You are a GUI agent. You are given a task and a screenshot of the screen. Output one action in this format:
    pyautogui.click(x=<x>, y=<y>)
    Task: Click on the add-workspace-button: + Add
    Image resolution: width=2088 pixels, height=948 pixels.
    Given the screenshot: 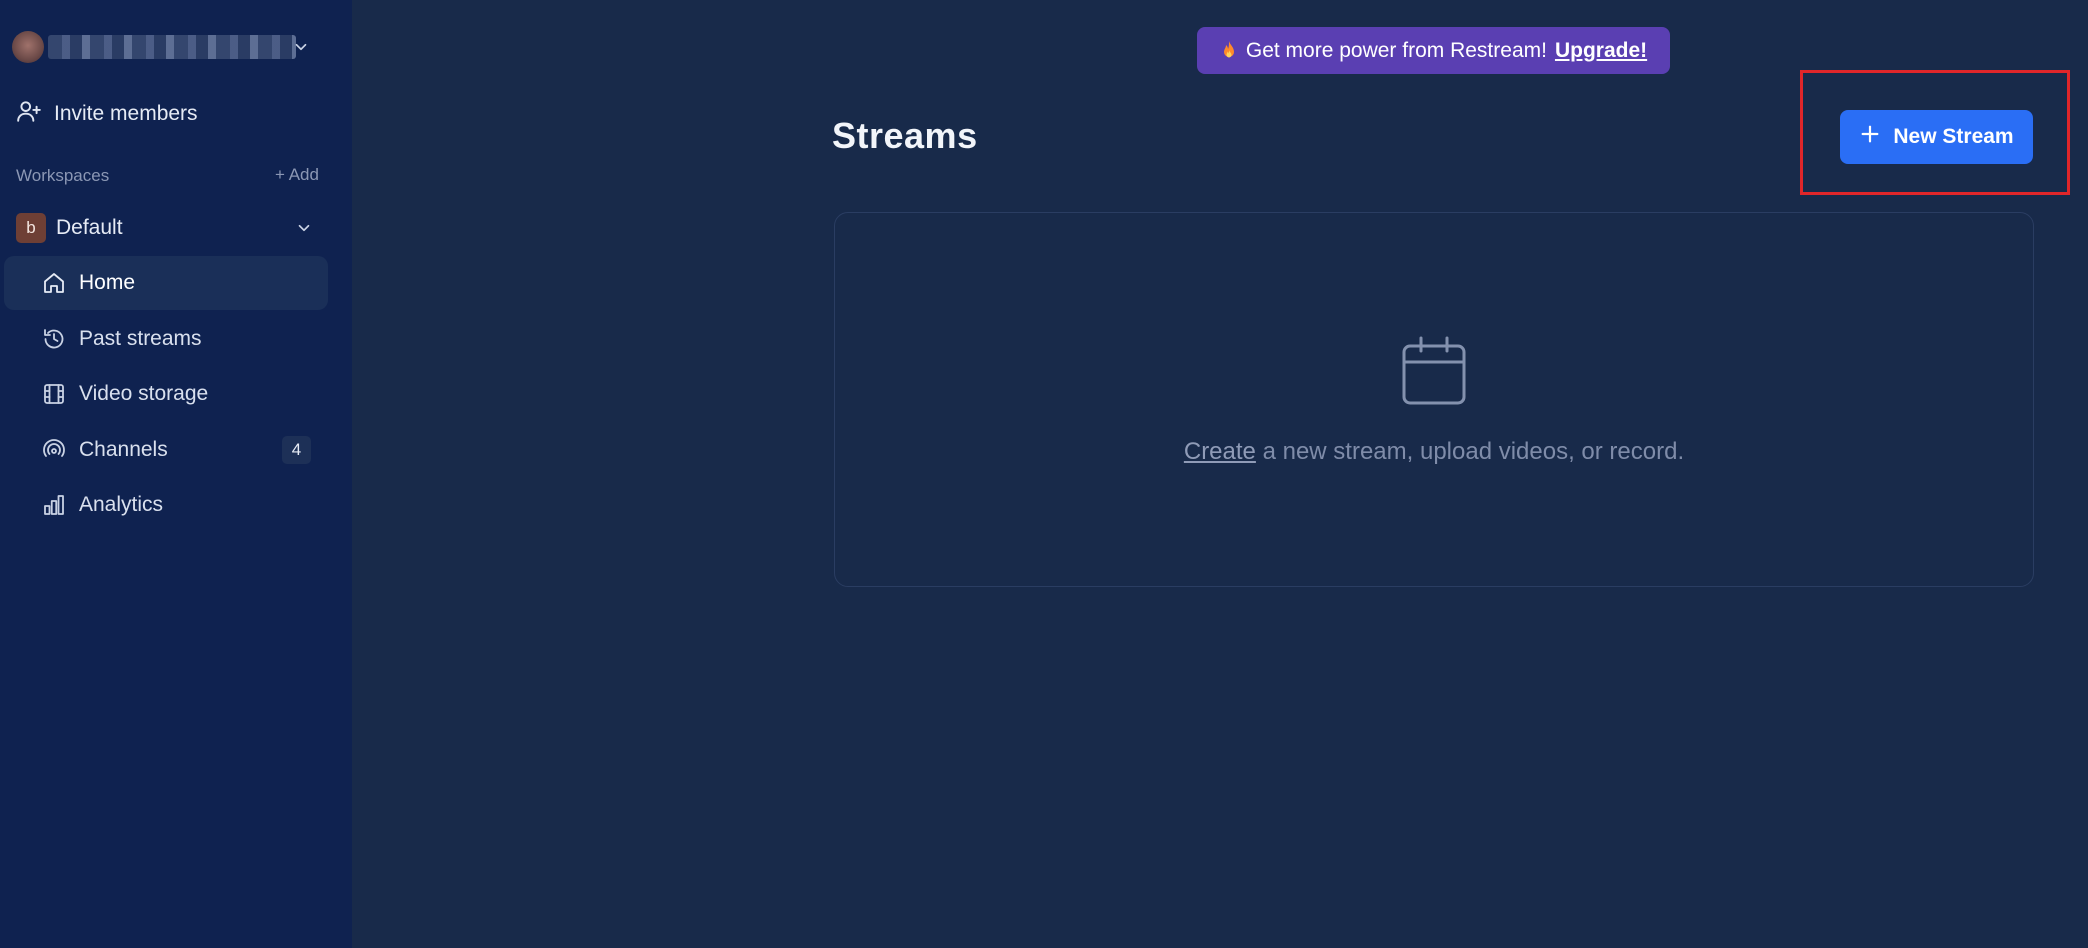 What is the action you would take?
    pyautogui.click(x=297, y=175)
    